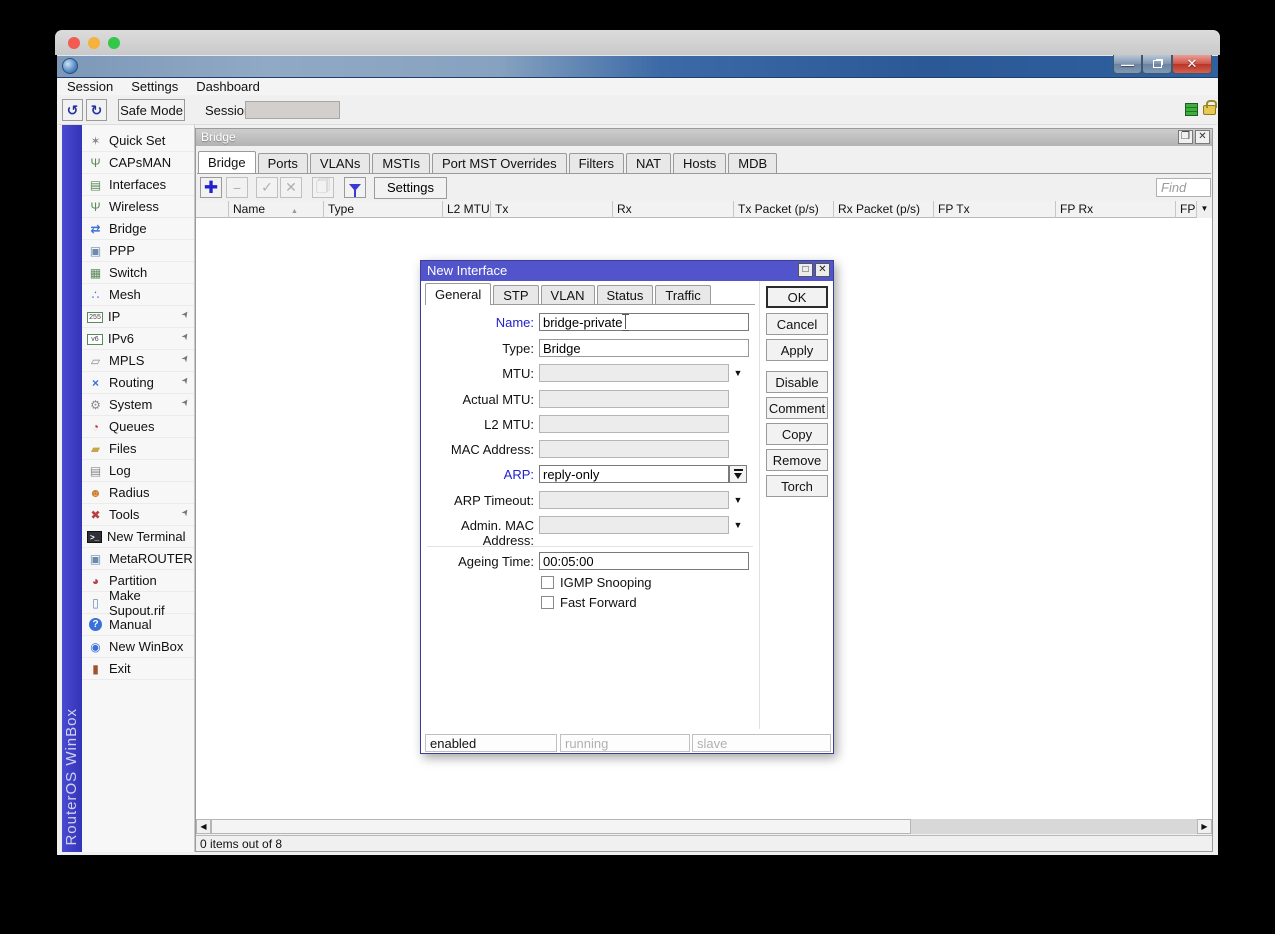 The height and width of the screenshot is (934, 1275). What do you see at coordinates (634, 399) in the screenshot?
I see `actual-mtu-input` at bounding box center [634, 399].